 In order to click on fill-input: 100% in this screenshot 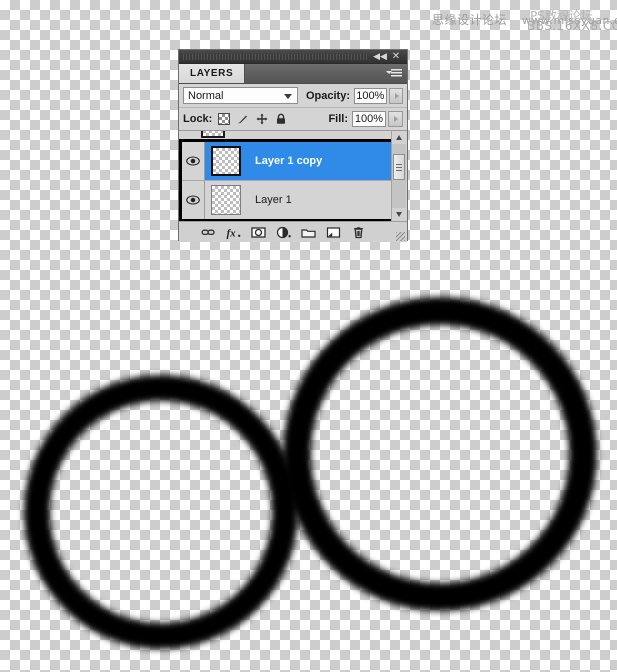, I will do `click(369, 119)`.